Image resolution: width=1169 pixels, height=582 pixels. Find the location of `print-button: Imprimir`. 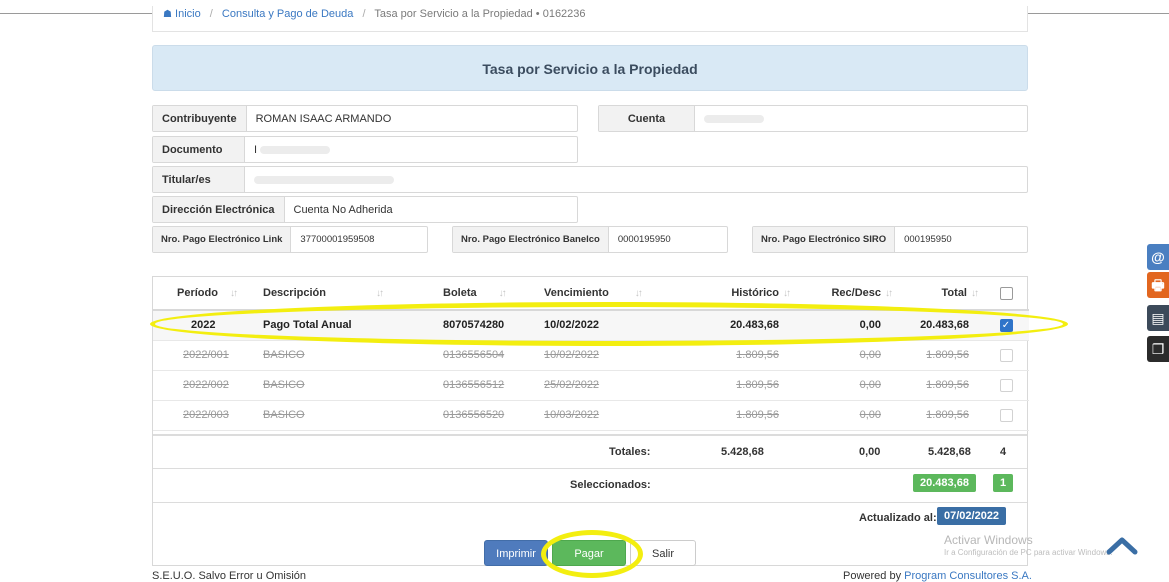

print-button: Imprimir is located at coordinates (516, 553).